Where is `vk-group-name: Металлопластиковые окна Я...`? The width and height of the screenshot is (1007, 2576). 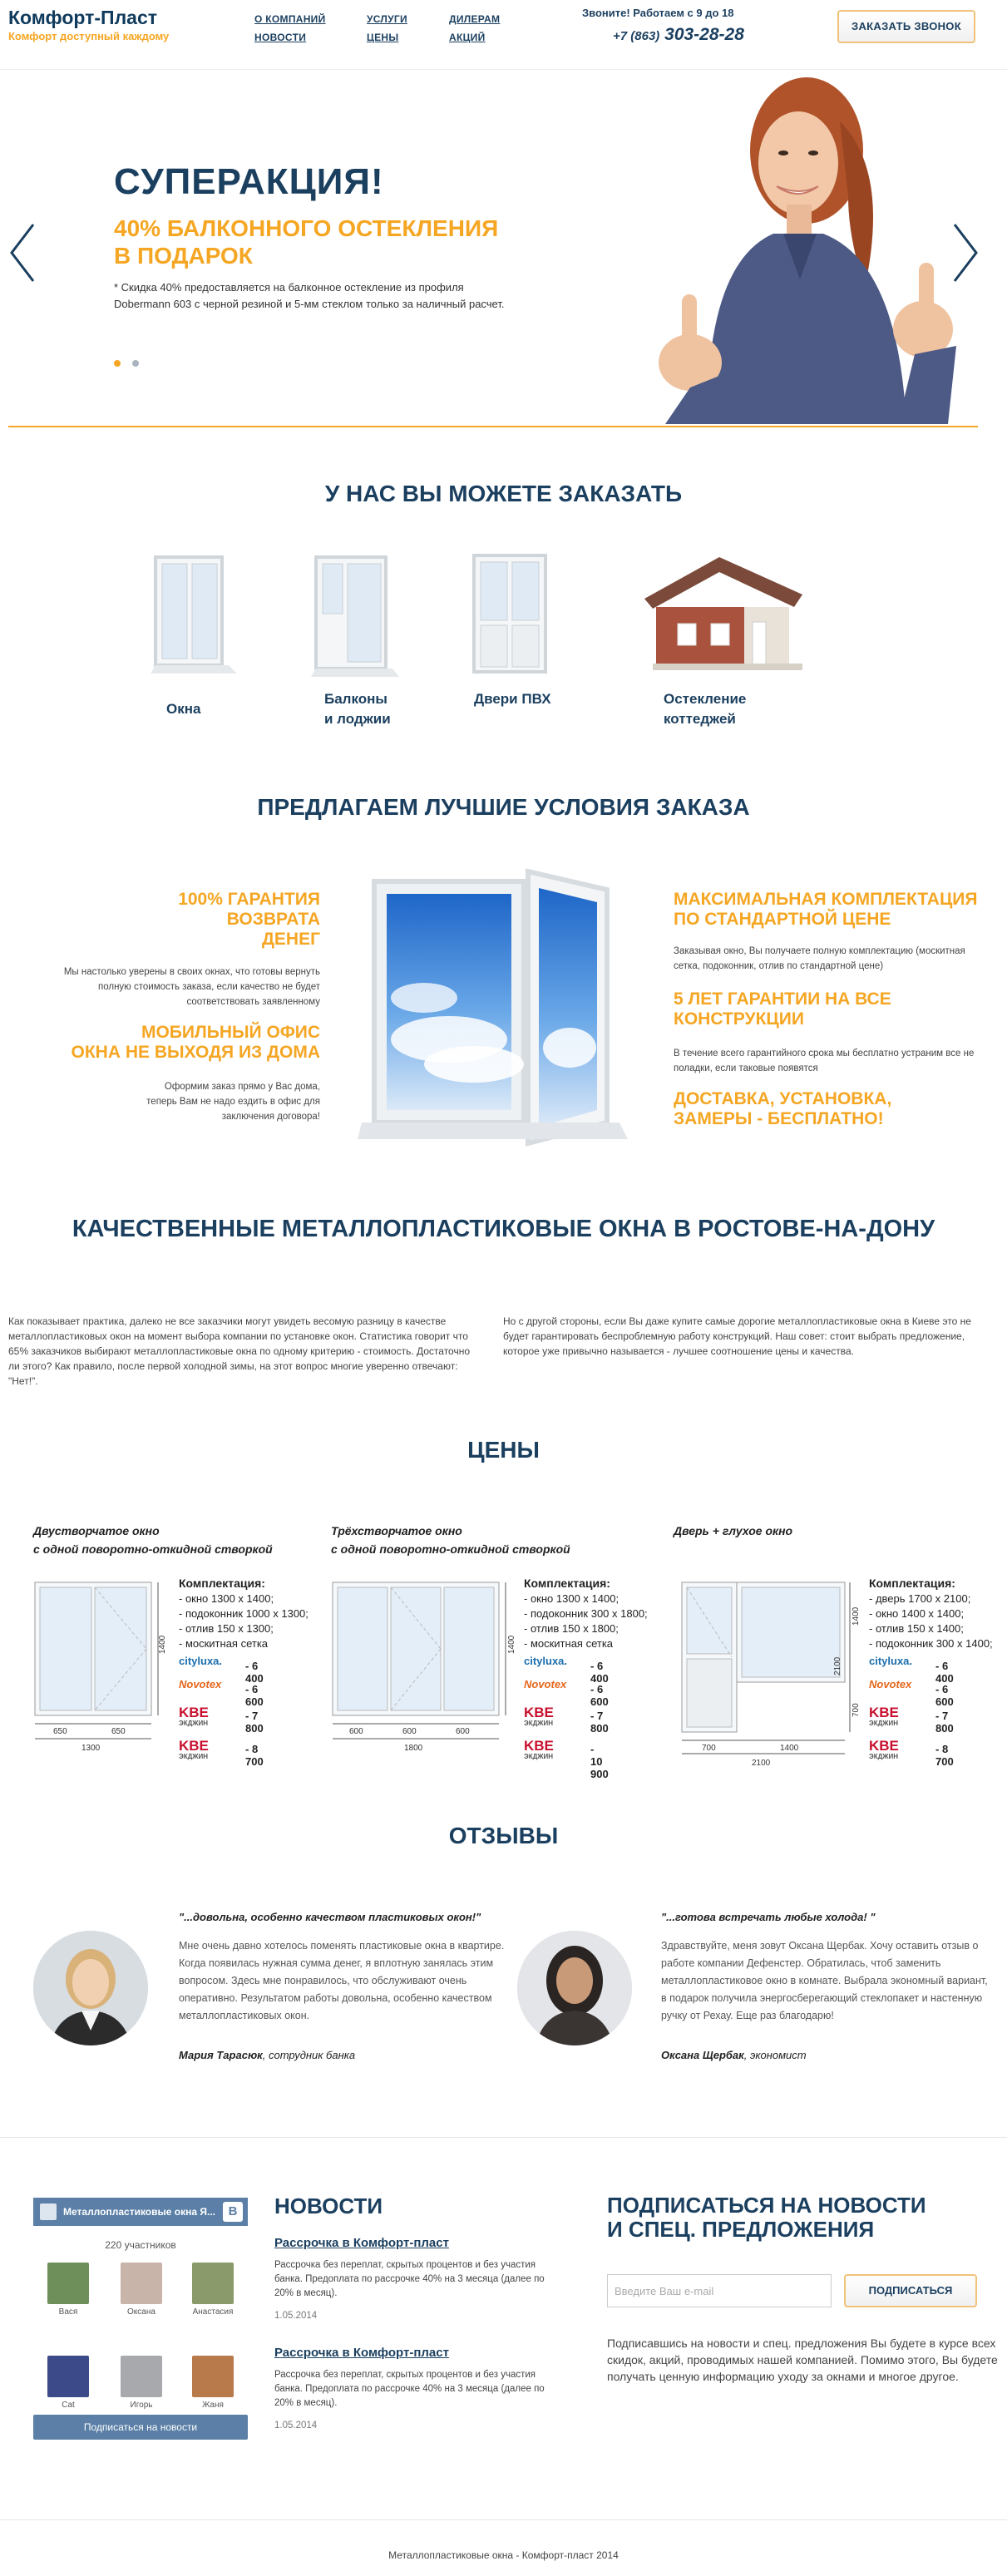
vk-group-name: Металлопластиковые окна Я... is located at coordinates (139, 2212).